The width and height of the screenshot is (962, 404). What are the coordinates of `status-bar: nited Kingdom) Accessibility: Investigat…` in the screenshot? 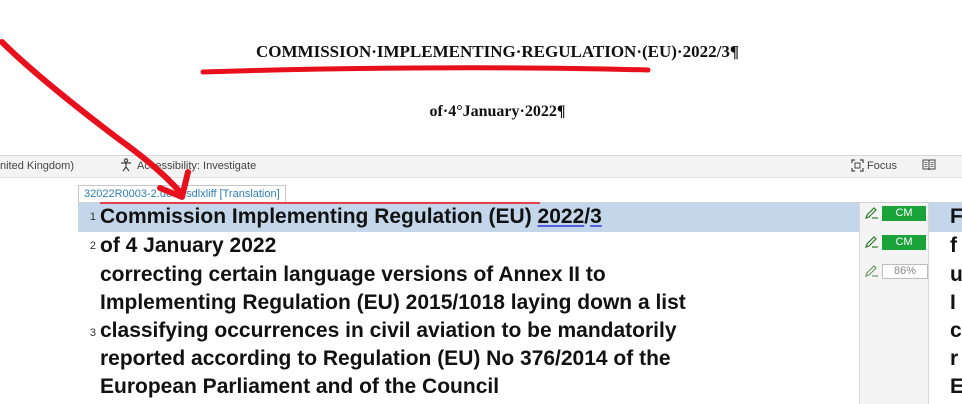 It's located at (481, 166).